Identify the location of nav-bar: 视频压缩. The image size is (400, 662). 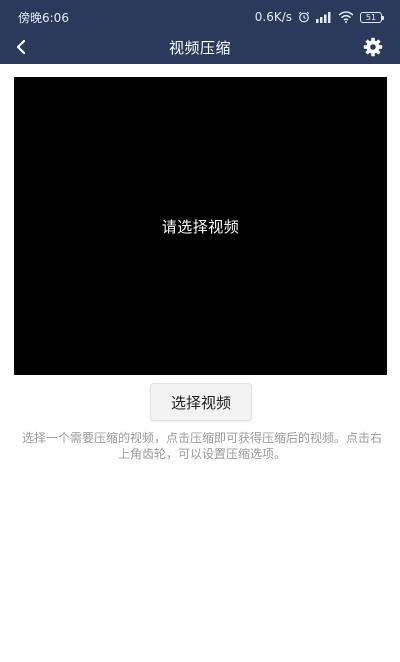
(200, 47).